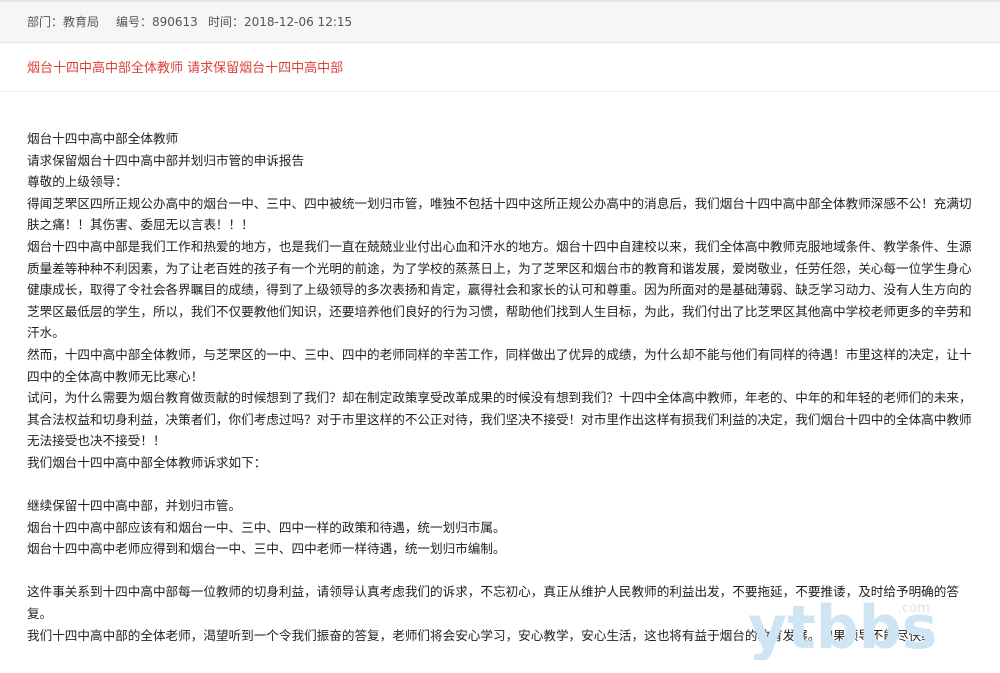 This screenshot has height=673, width=1000. I want to click on post-title-link: 烟台十四中高中部全体教师 请求保留烟台十四中高中部, so click(185, 66).